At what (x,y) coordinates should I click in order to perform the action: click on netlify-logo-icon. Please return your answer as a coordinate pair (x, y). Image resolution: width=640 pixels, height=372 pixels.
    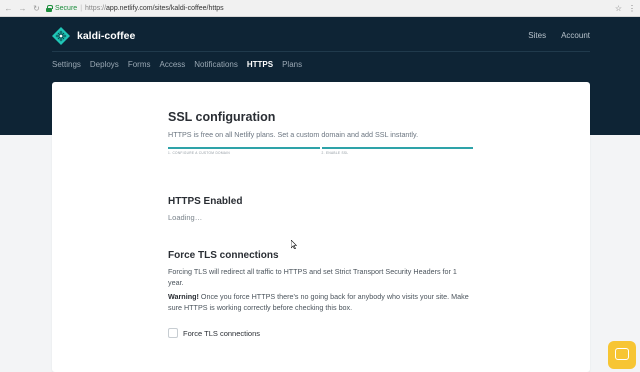
    Looking at the image, I should click on (61, 36).